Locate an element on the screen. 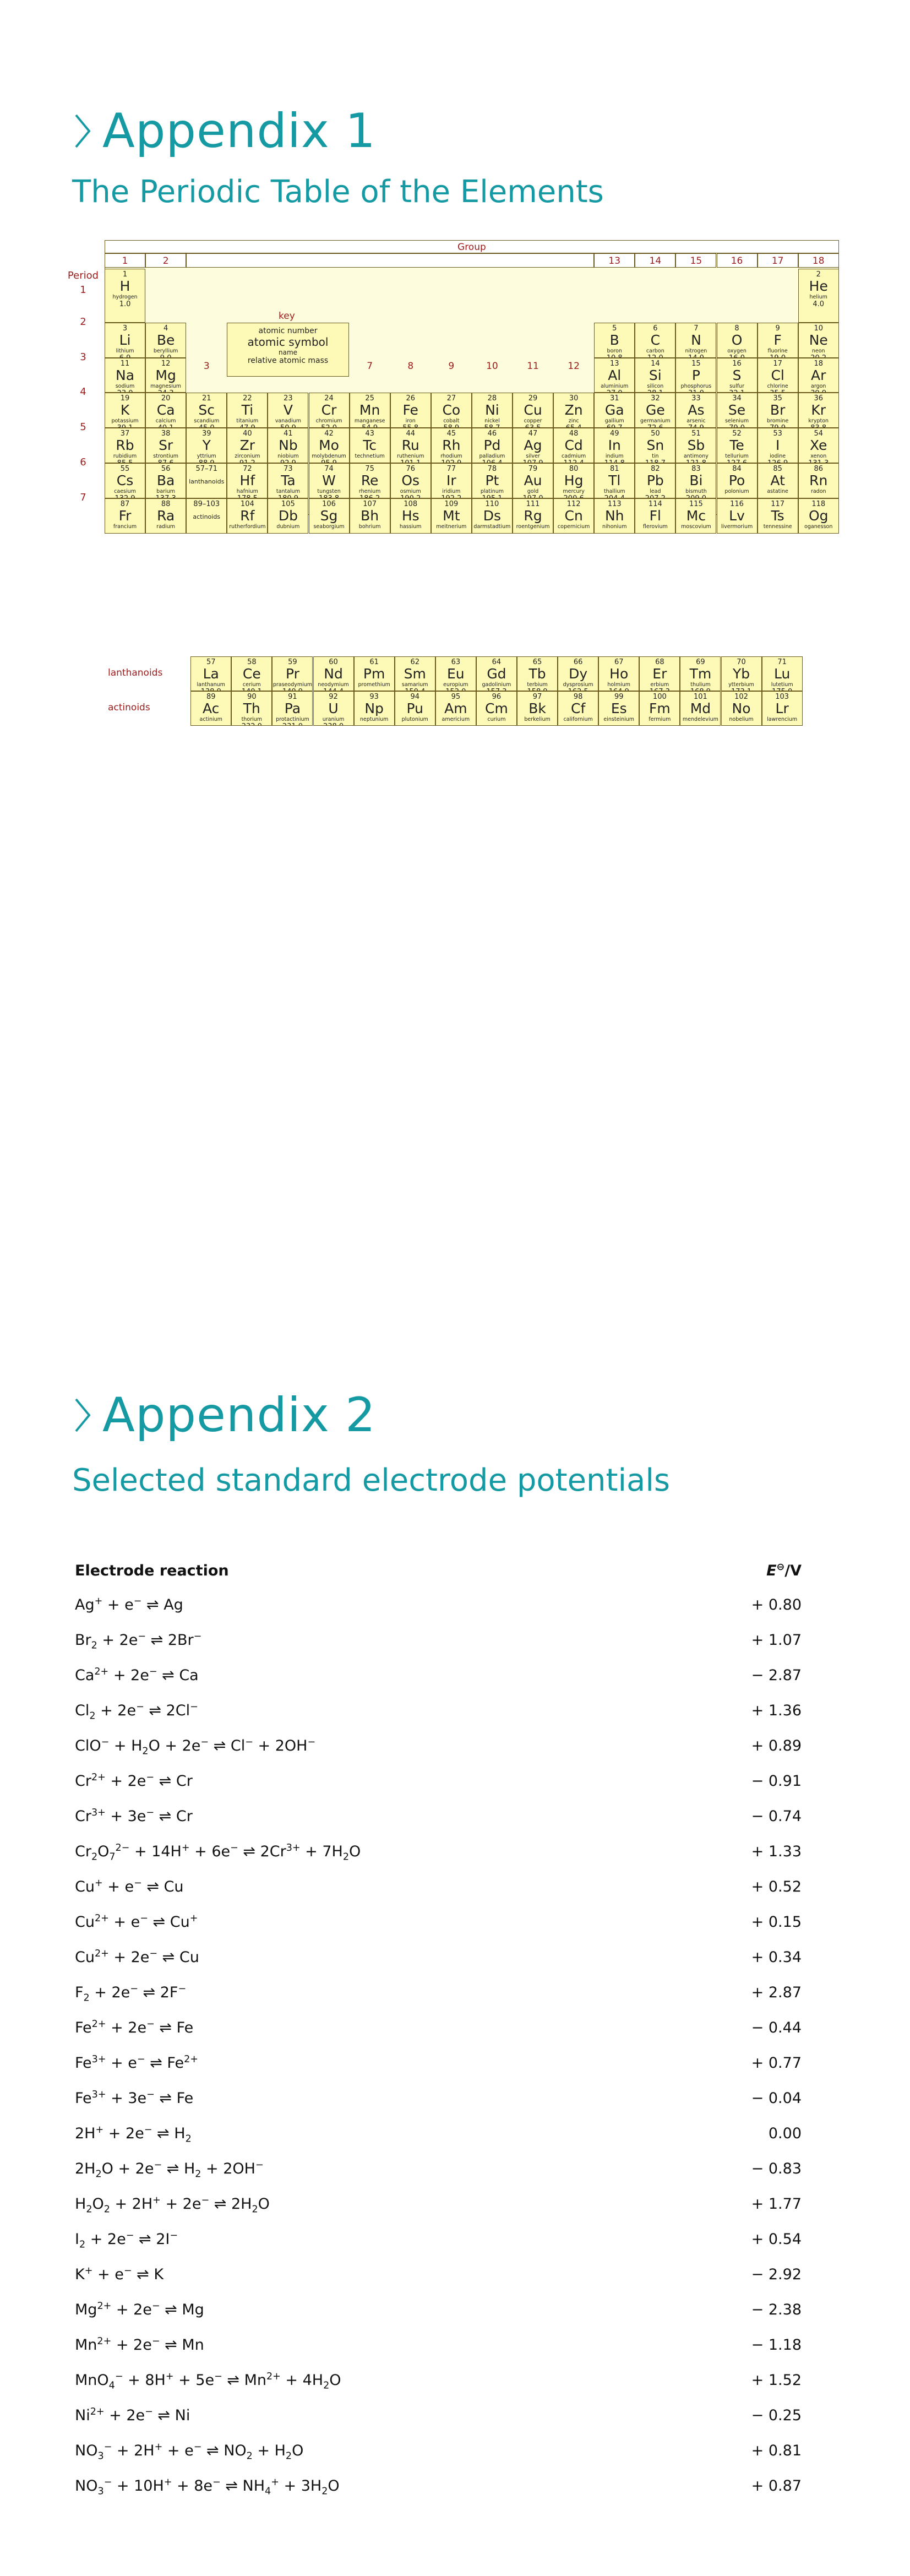 This screenshot has height=2576, width=910. standard-potential: + 1.07 is located at coordinates (776, 1640).